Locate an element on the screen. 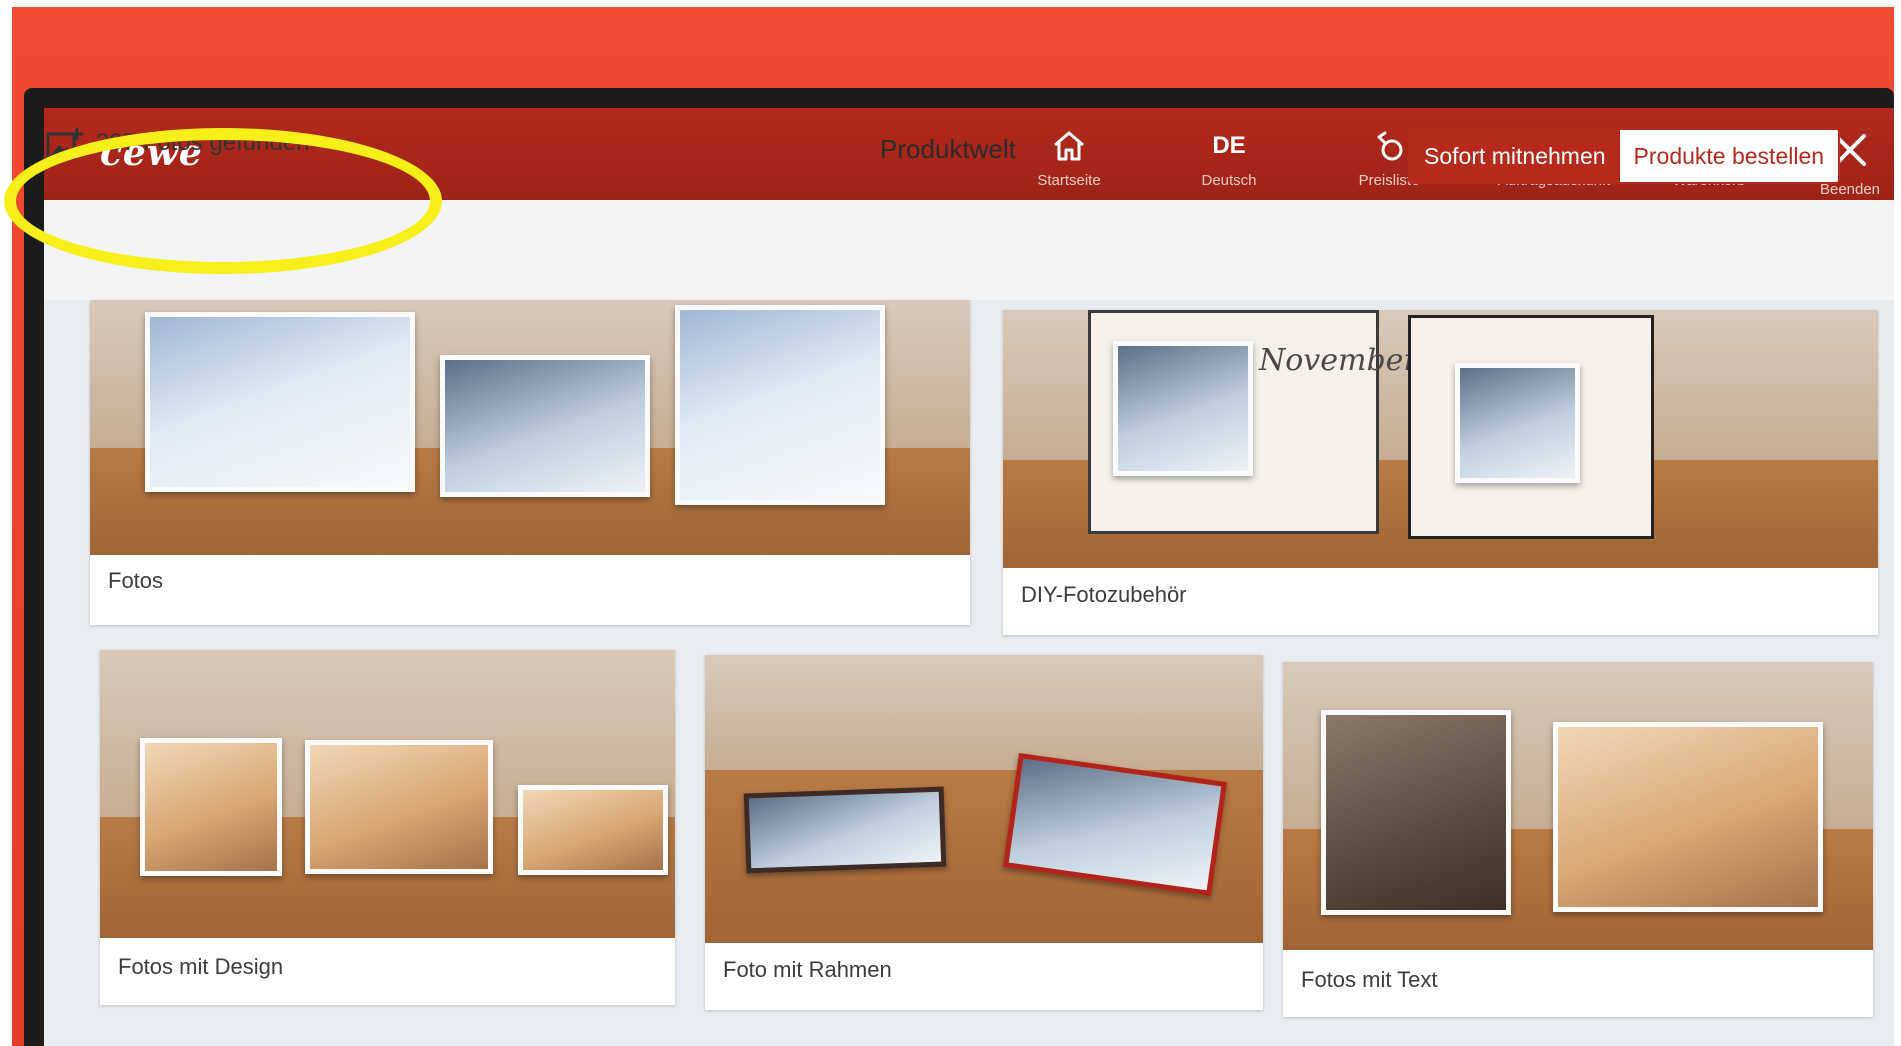  product-tile-fotos: Fotos is located at coordinates (530, 462).